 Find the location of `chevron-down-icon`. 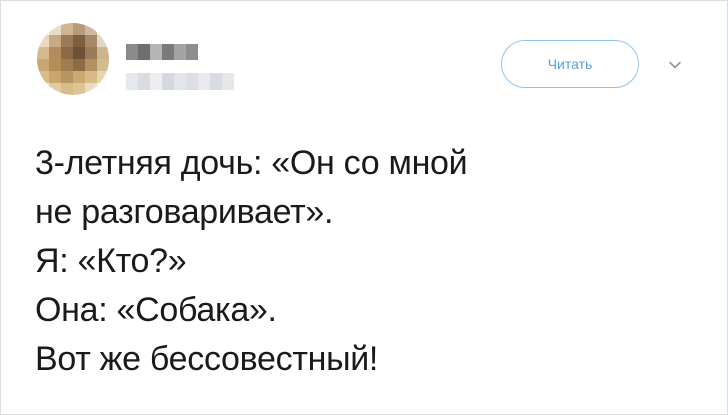

chevron-down-icon is located at coordinates (675, 65).